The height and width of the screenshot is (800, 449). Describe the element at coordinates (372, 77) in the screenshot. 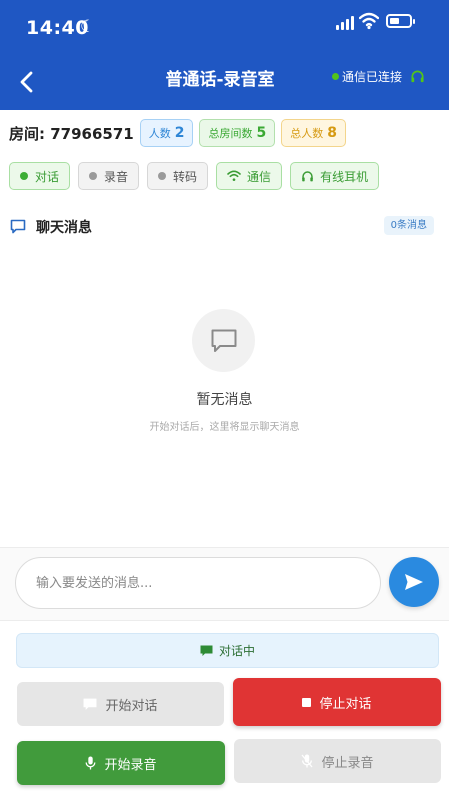

I see `connection-status-label: 通信已连接` at that location.